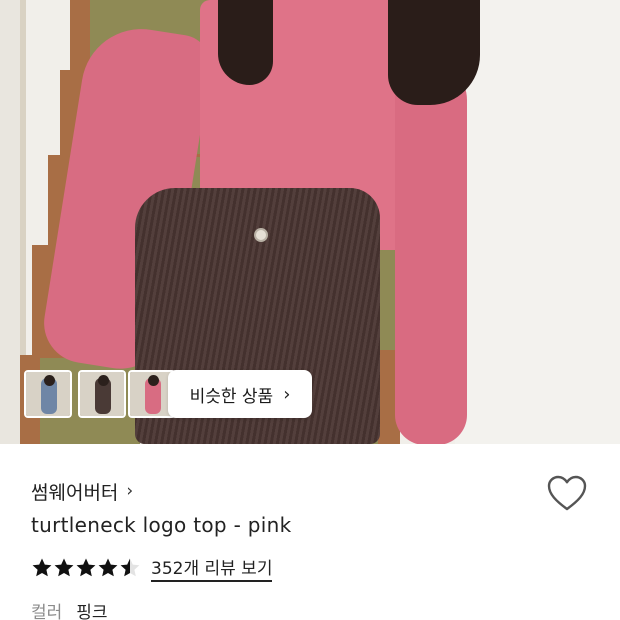 The height and width of the screenshot is (620, 620). Describe the element at coordinates (261, 235) in the screenshot. I see `photo-skirt-button` at that location.